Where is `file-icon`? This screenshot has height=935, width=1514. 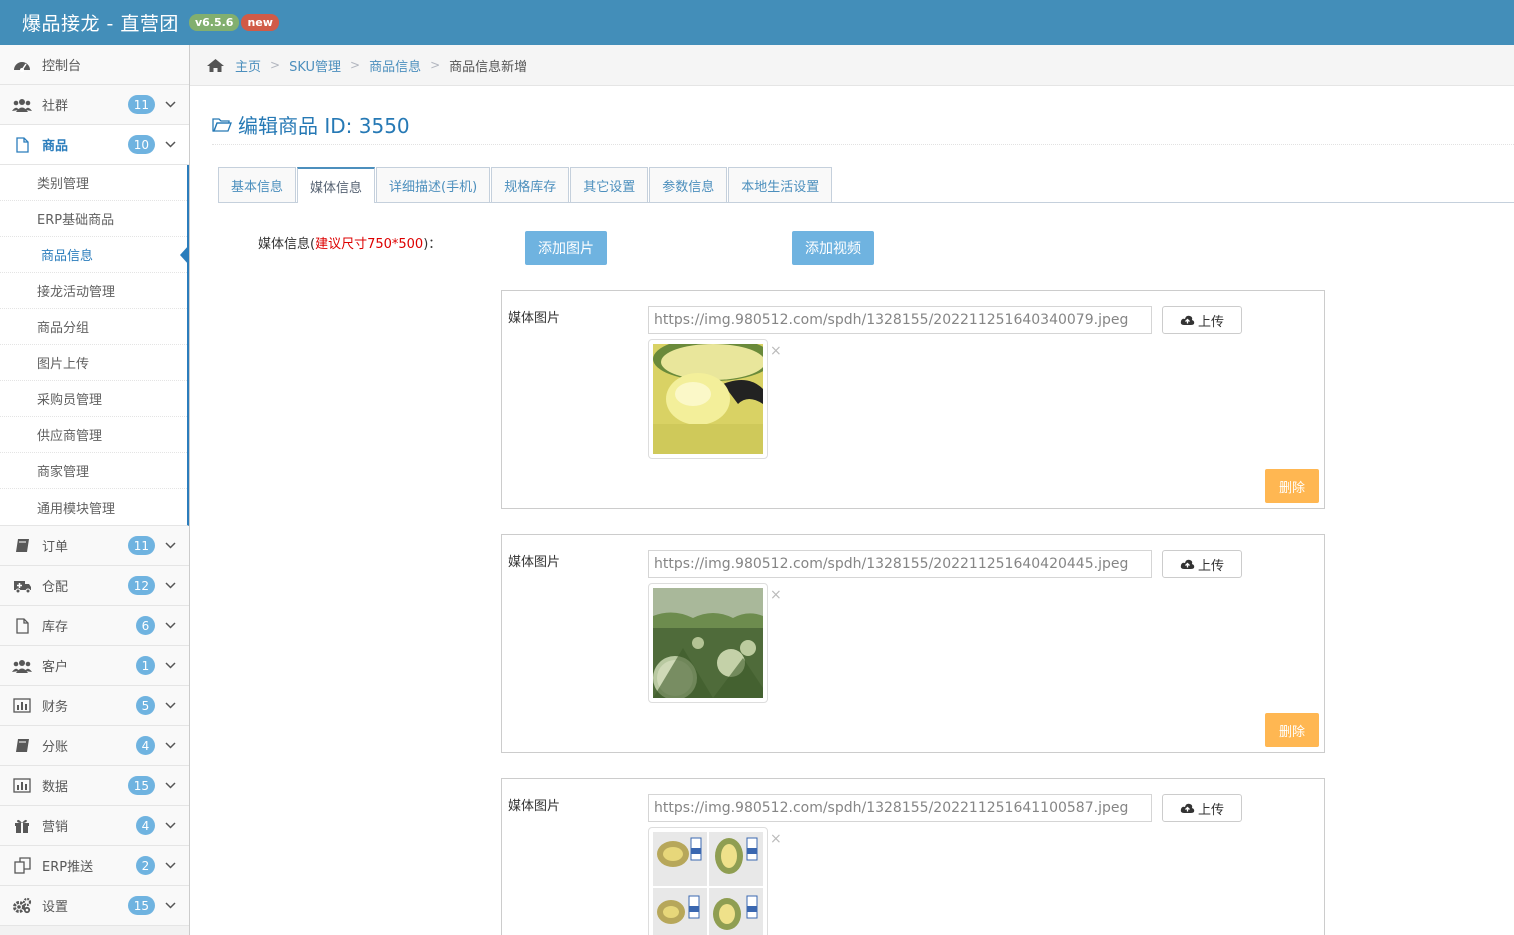 file-icon is located at coordinates (22, 626).